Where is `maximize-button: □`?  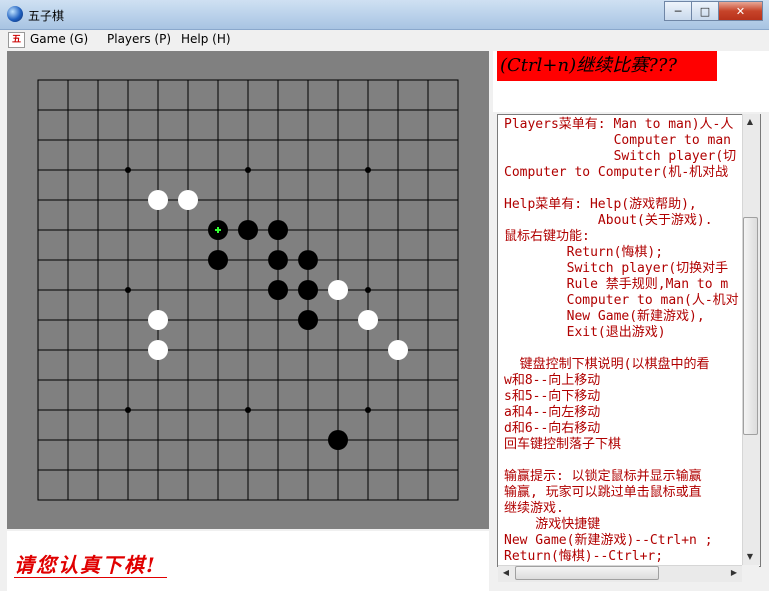 maximize-button: □ is located at coordinates (705, 11).